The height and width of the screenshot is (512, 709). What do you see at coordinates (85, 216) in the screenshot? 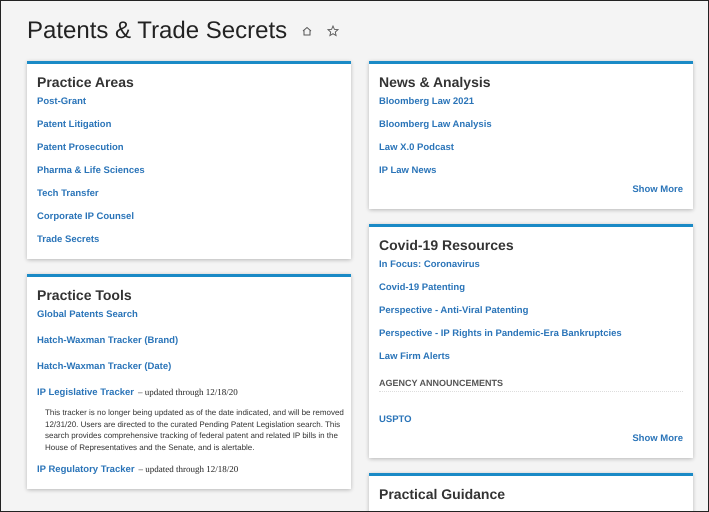
I see `link: Corporate IP Counsel` at bounding box center [85, 216].